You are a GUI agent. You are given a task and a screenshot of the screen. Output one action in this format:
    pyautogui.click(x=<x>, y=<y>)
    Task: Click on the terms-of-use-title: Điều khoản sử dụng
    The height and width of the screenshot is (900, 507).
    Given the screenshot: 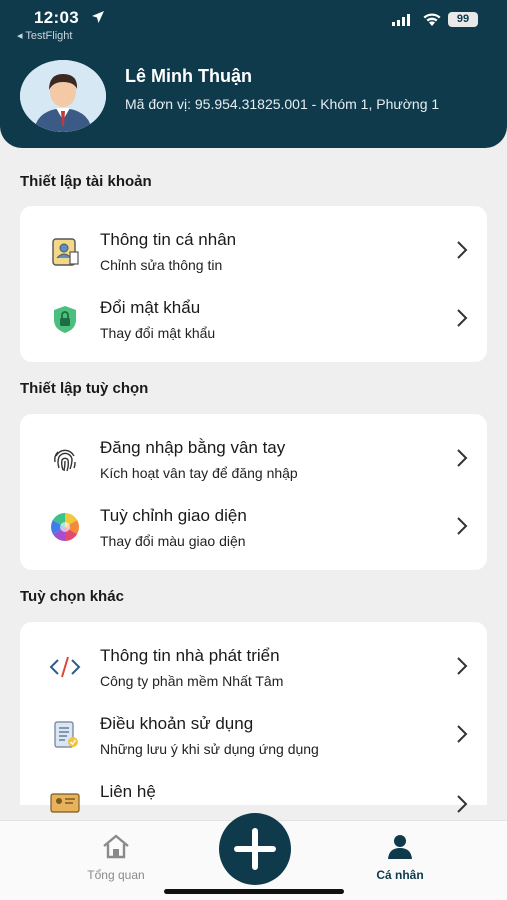 What is the action you would take?
    pyautogui.click(x=177, y=723)
    